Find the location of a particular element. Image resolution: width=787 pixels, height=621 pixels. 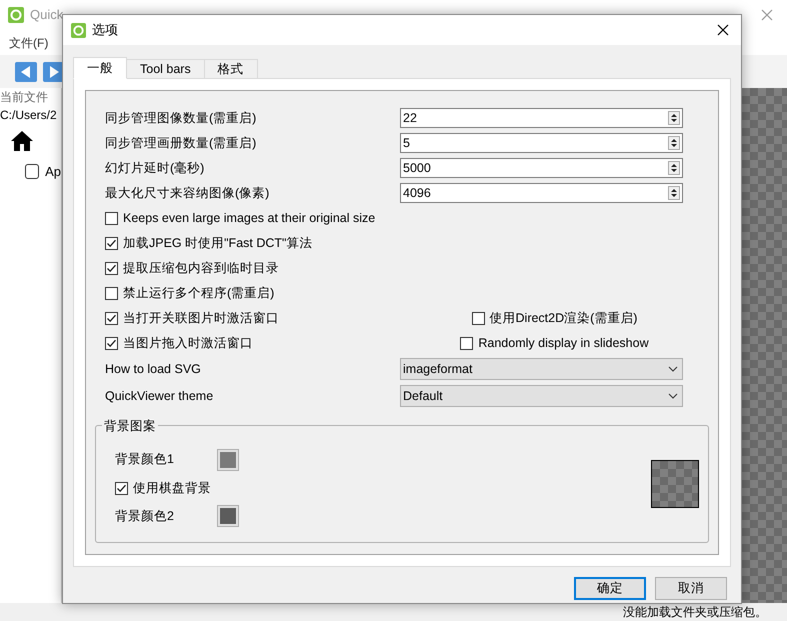

checkbox-label: 当图片拖入时激活窗口 is located at coordinates (188, 343).